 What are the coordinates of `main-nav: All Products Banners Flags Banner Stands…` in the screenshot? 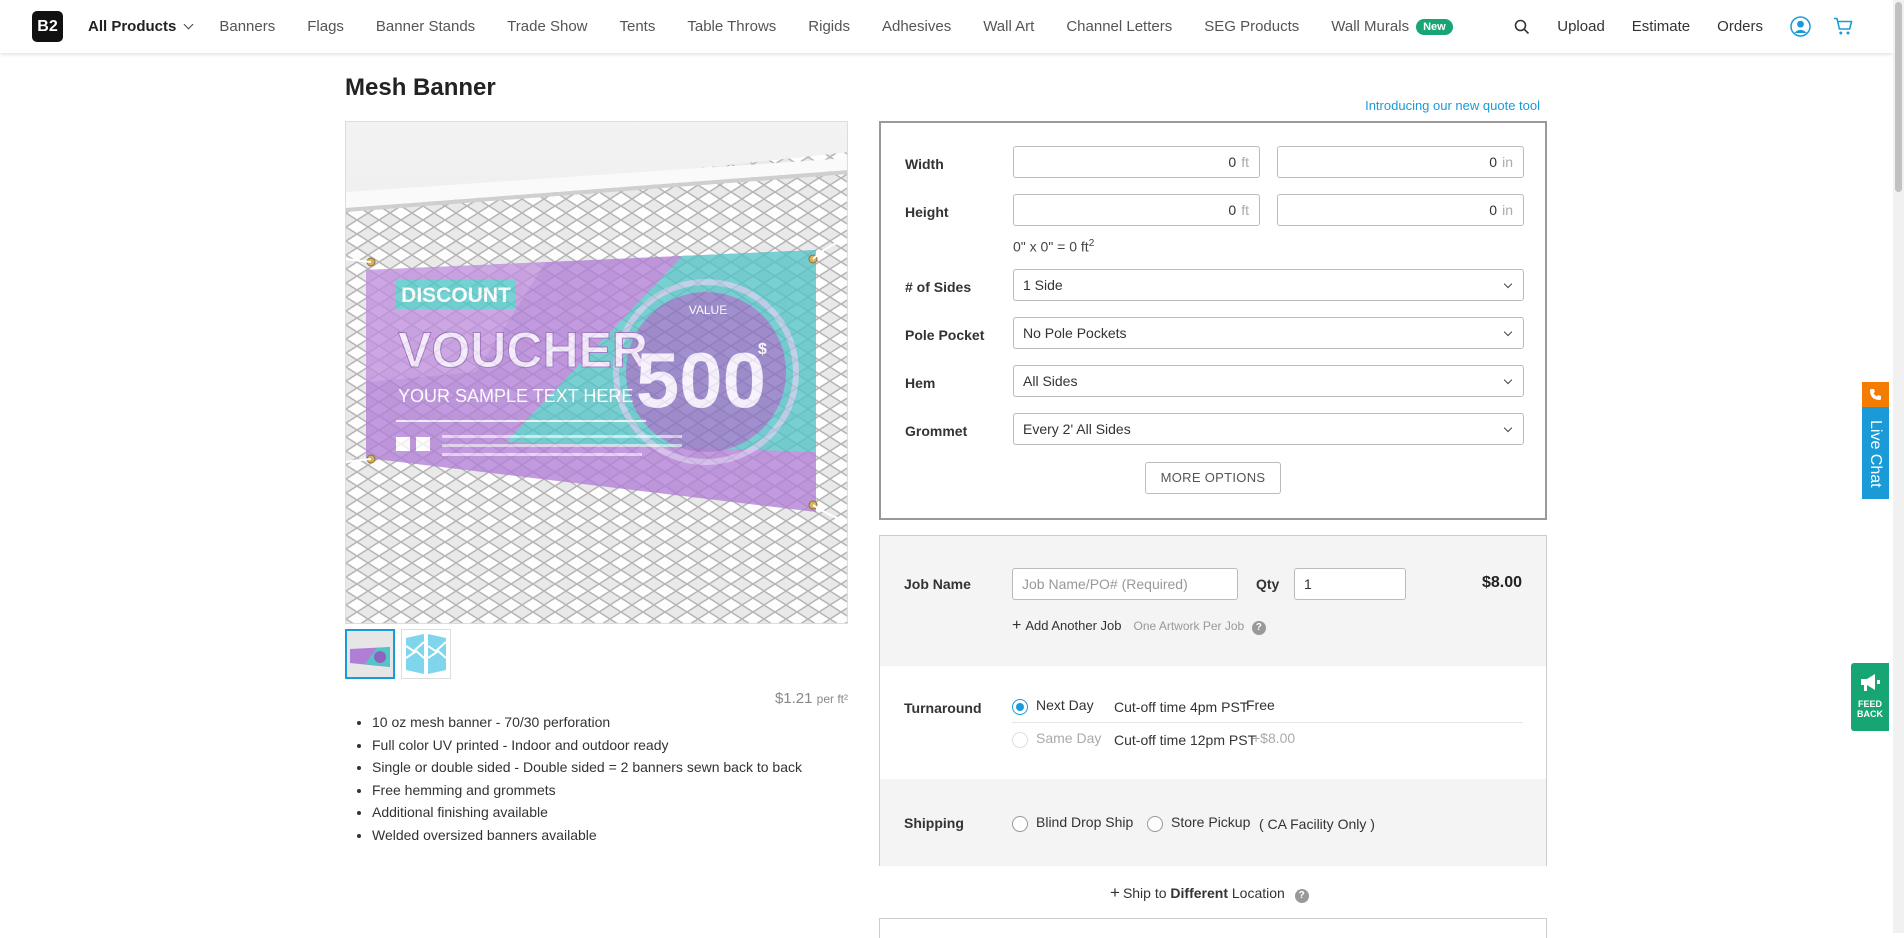 It's located at (786, 26).